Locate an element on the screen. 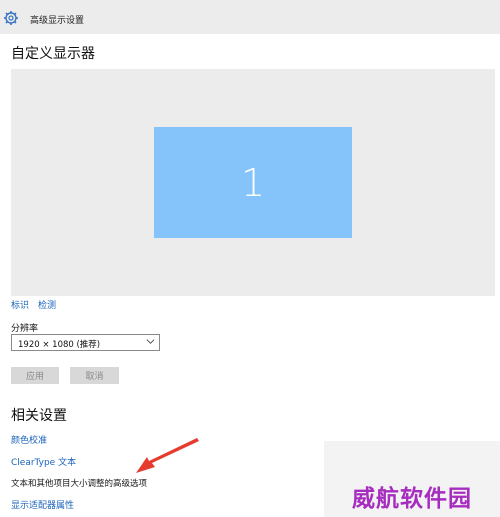 Image resolution: width=500 pixels, height=517 pixels. page-title: 自定义显示器 is located at coordinates (53, 54).